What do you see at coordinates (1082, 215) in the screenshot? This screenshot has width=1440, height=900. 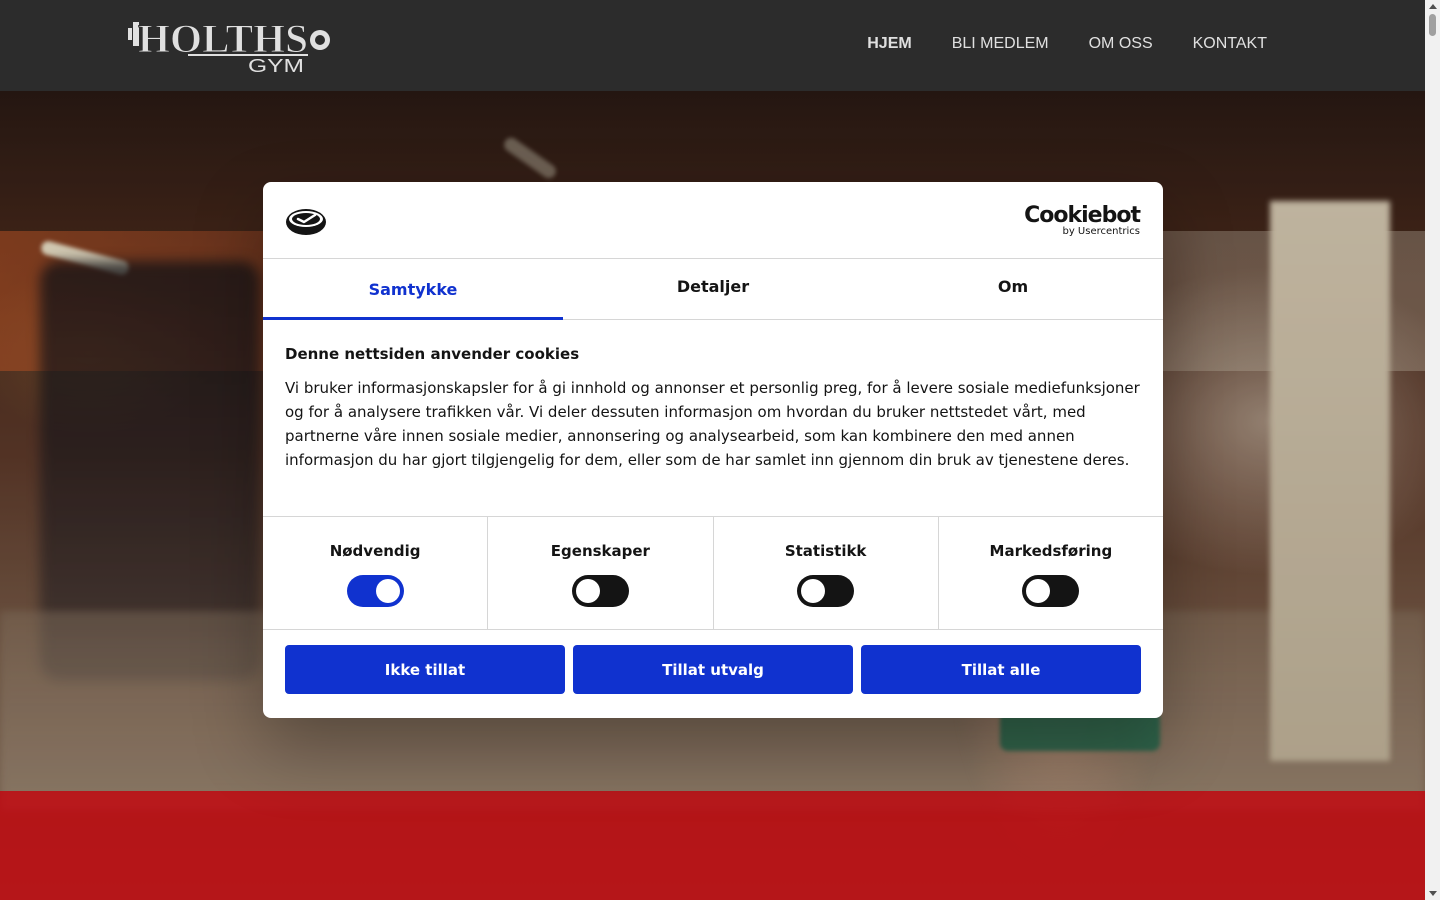 I see `cookiebot-name: Cookiebot` at bounding box center [1082, 215].